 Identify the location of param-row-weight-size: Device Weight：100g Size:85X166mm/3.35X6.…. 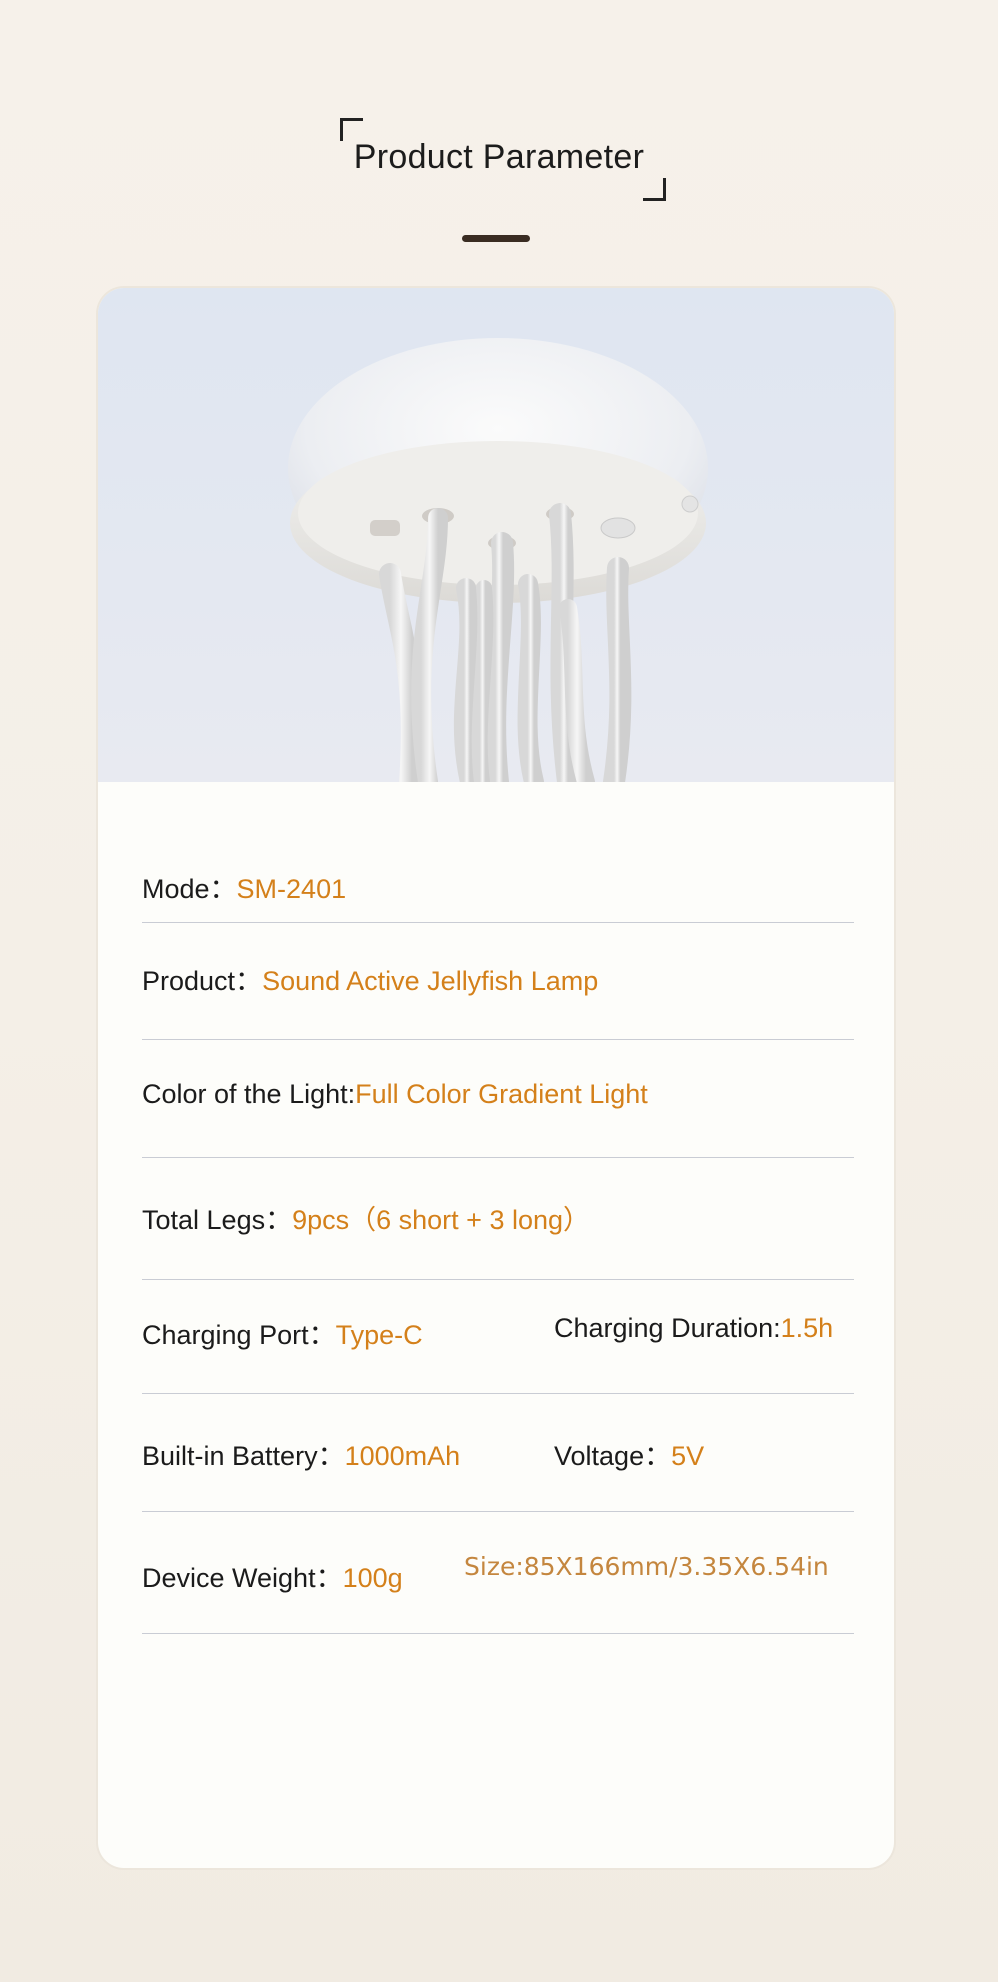
(498, 1573).